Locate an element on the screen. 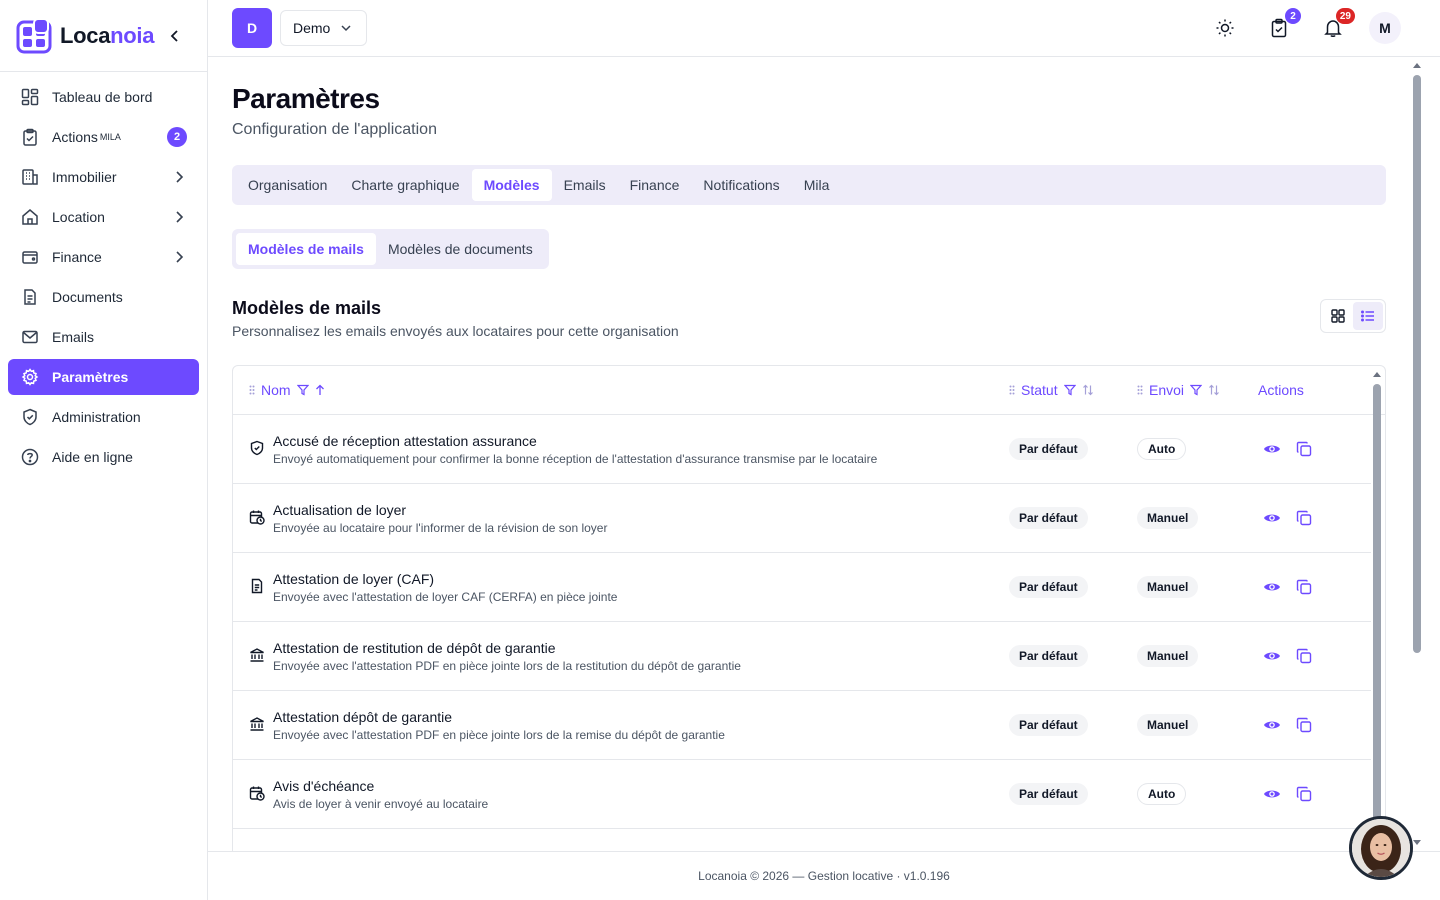 This screenshot has height=900, width=1440. grid-view-button is located at coordinates (1338, 316).